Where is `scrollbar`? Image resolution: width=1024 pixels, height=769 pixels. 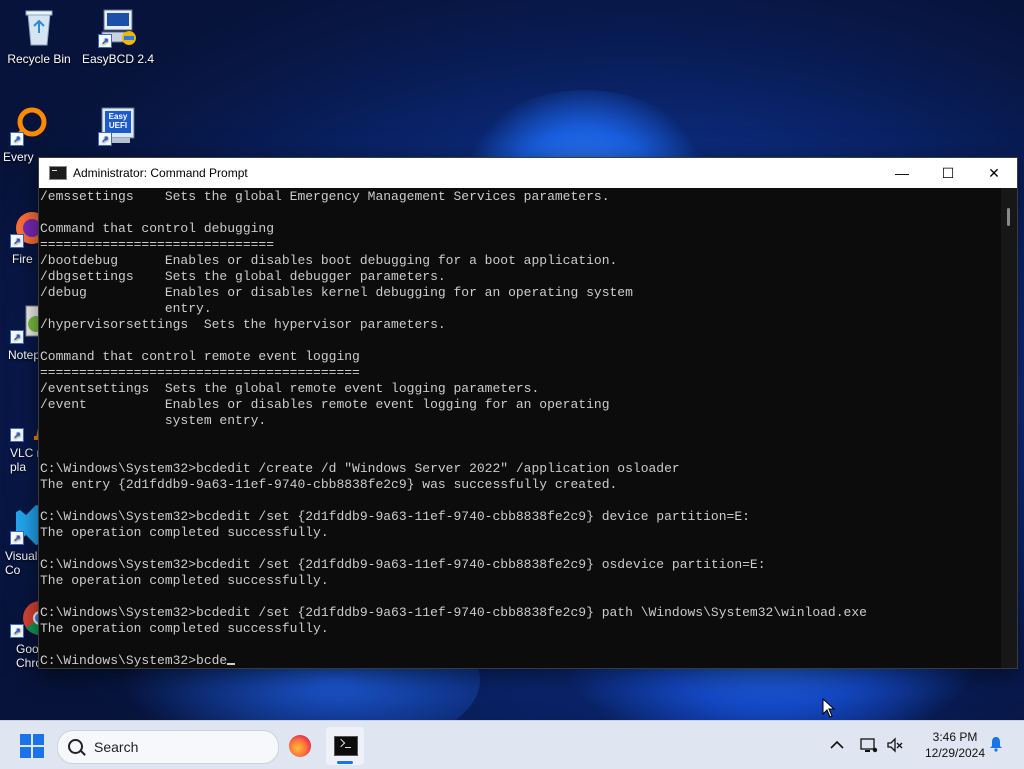 scrollbar is located at coordinates (1009, 428).